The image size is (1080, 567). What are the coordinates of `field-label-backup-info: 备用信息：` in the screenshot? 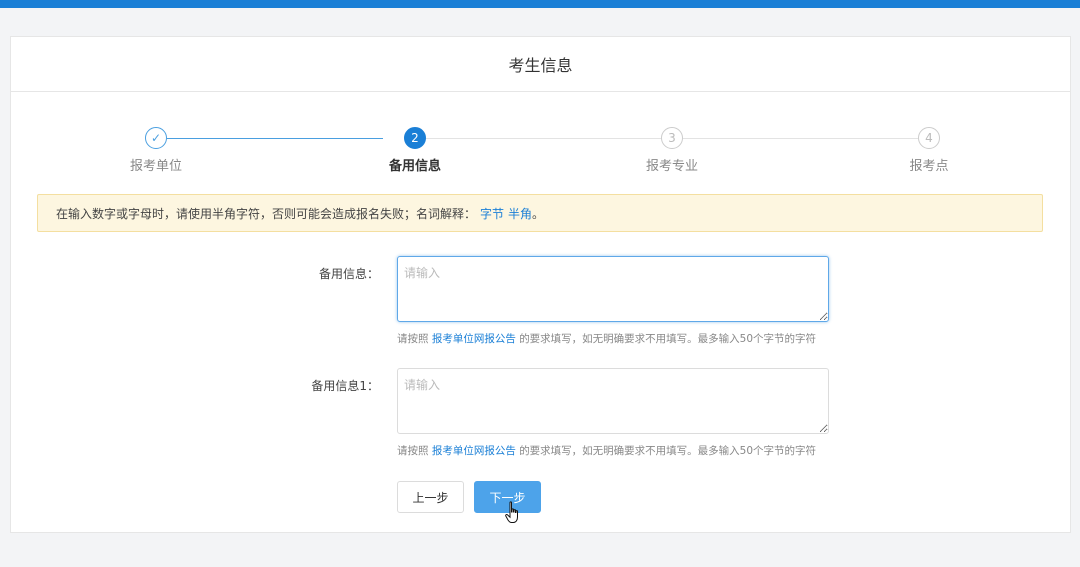 It's located at (348, 274).